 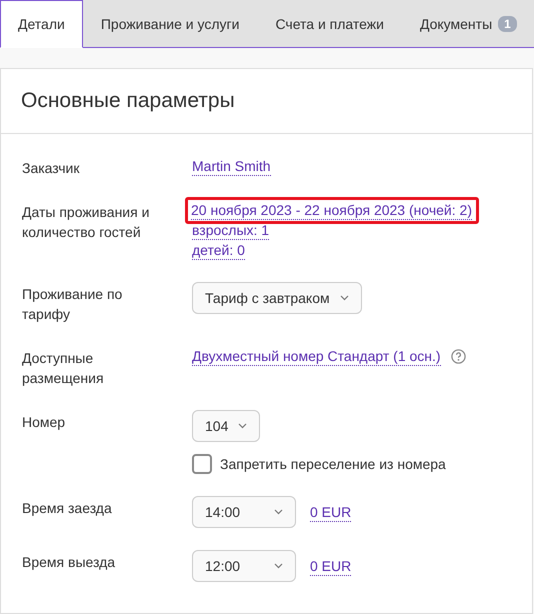 What do you see at coordinates (231, 230) in the screenshot?
I see `link: взрослых: 1` at bounding box center [231, 230].